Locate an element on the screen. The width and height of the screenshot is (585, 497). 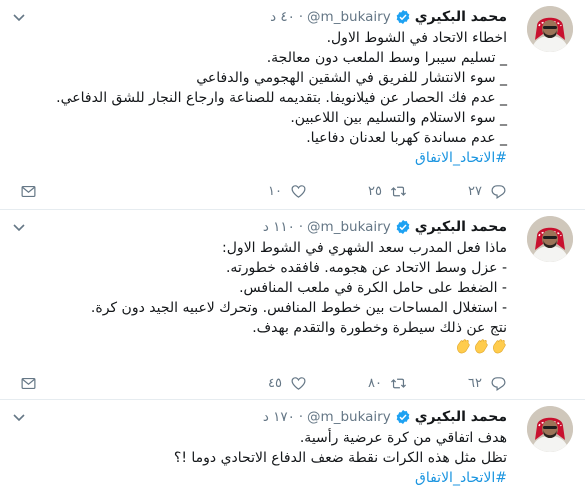
tweet-emoji-line is located at coordinates (259, 349).